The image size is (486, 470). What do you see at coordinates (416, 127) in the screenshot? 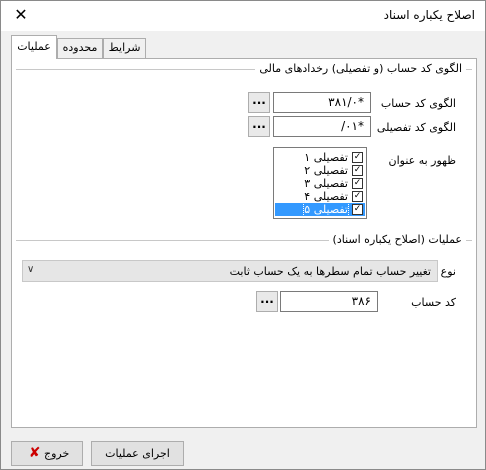
I see `detail-pattern-label: الگوی کد تفصیلی` at bounding box center [416, 127].